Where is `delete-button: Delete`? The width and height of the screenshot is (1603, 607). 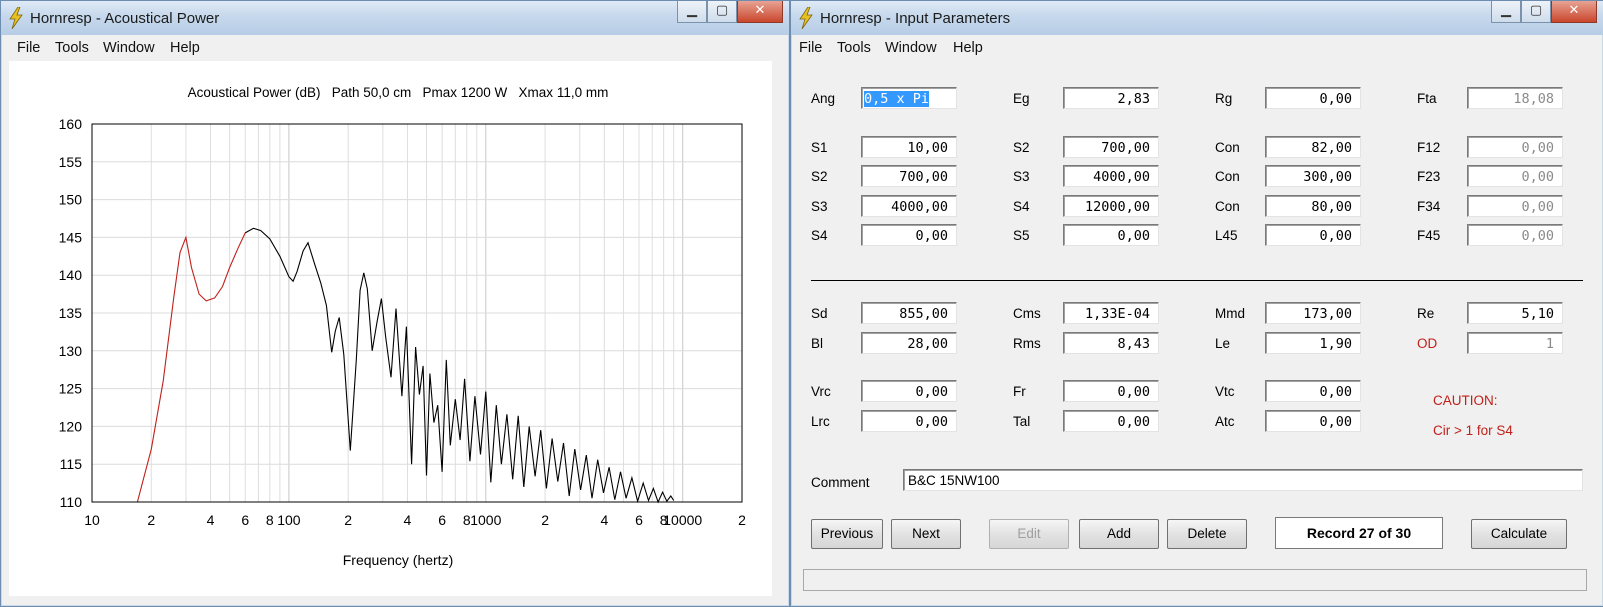
delete-button: Delete is located at coordinates (1207, 534).